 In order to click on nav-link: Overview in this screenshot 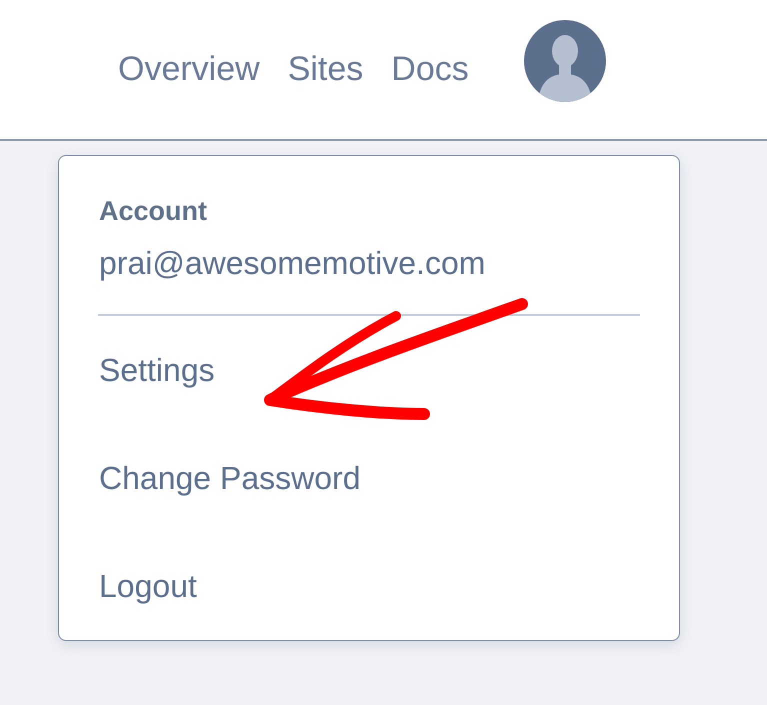, I will do `click(189, 69)`.